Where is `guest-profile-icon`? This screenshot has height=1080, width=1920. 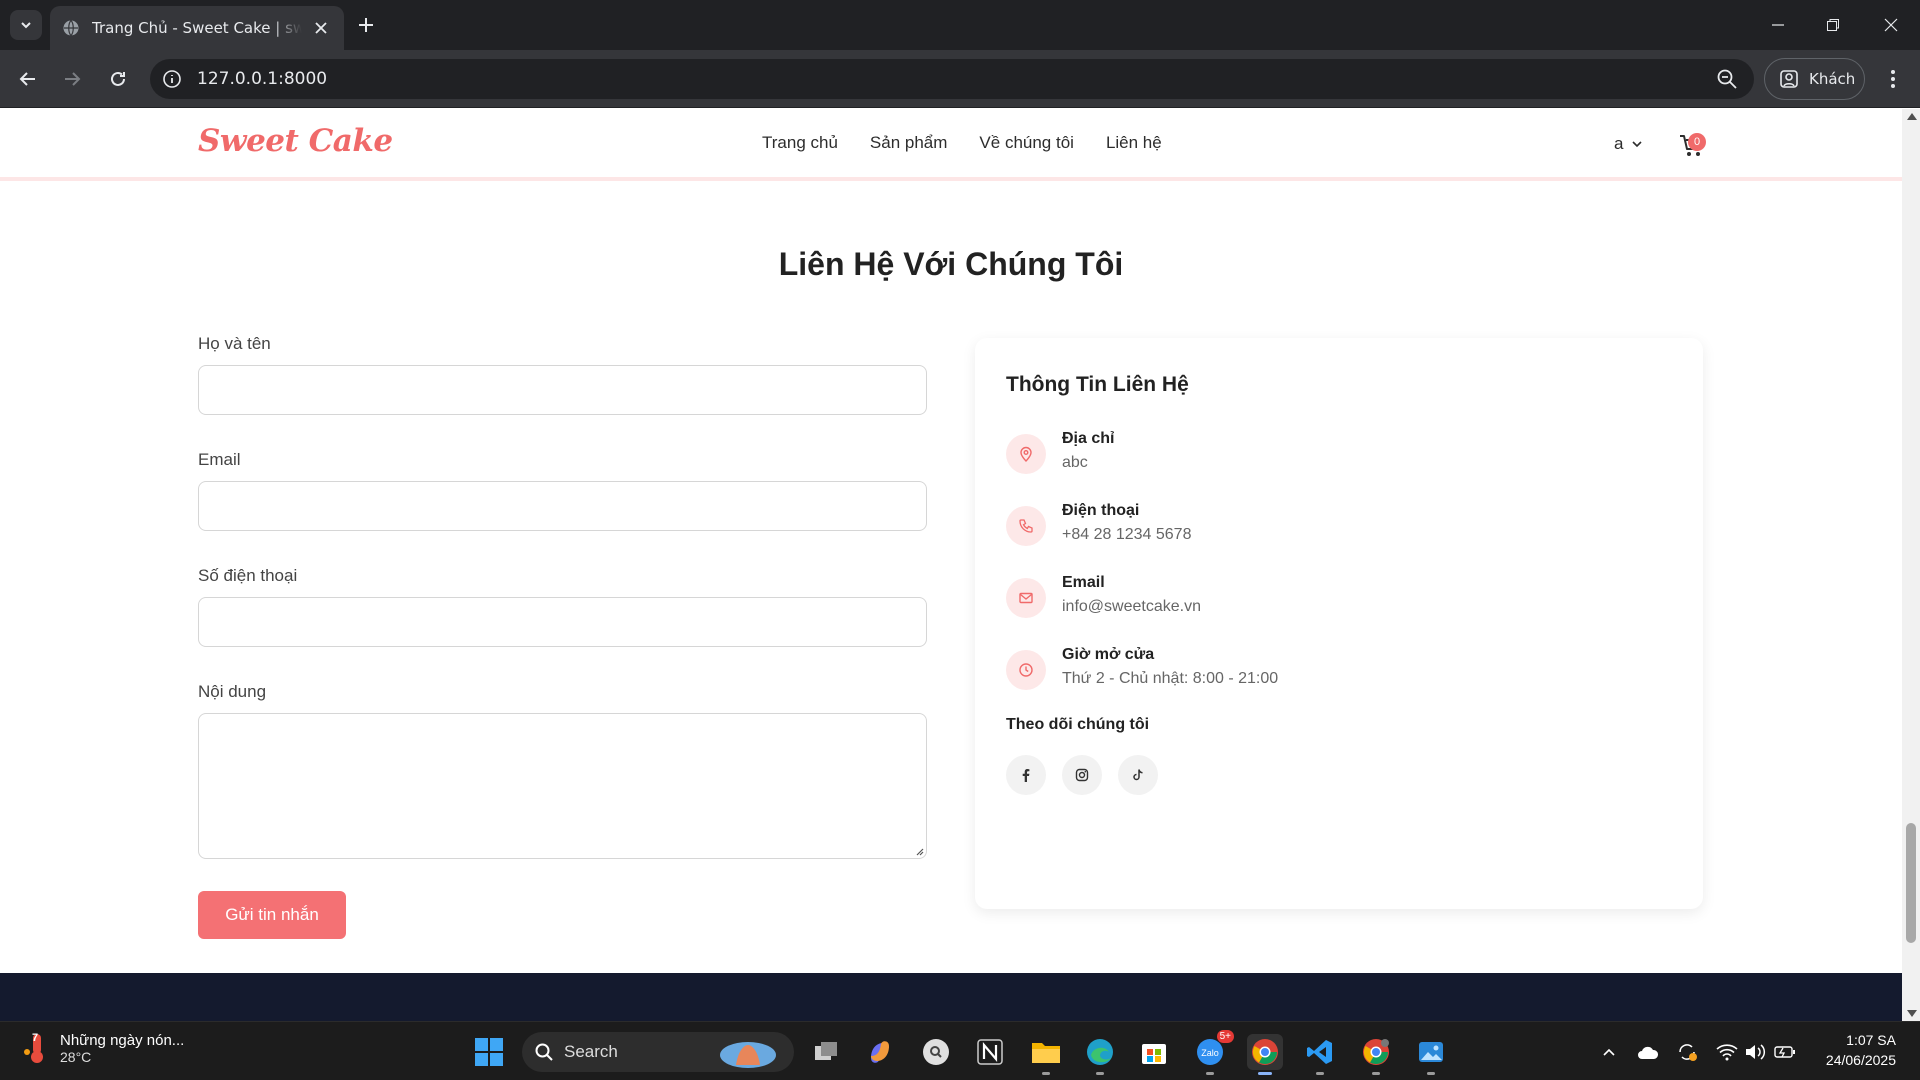 guest-profile-icon is located at coordinates (1789, 79).